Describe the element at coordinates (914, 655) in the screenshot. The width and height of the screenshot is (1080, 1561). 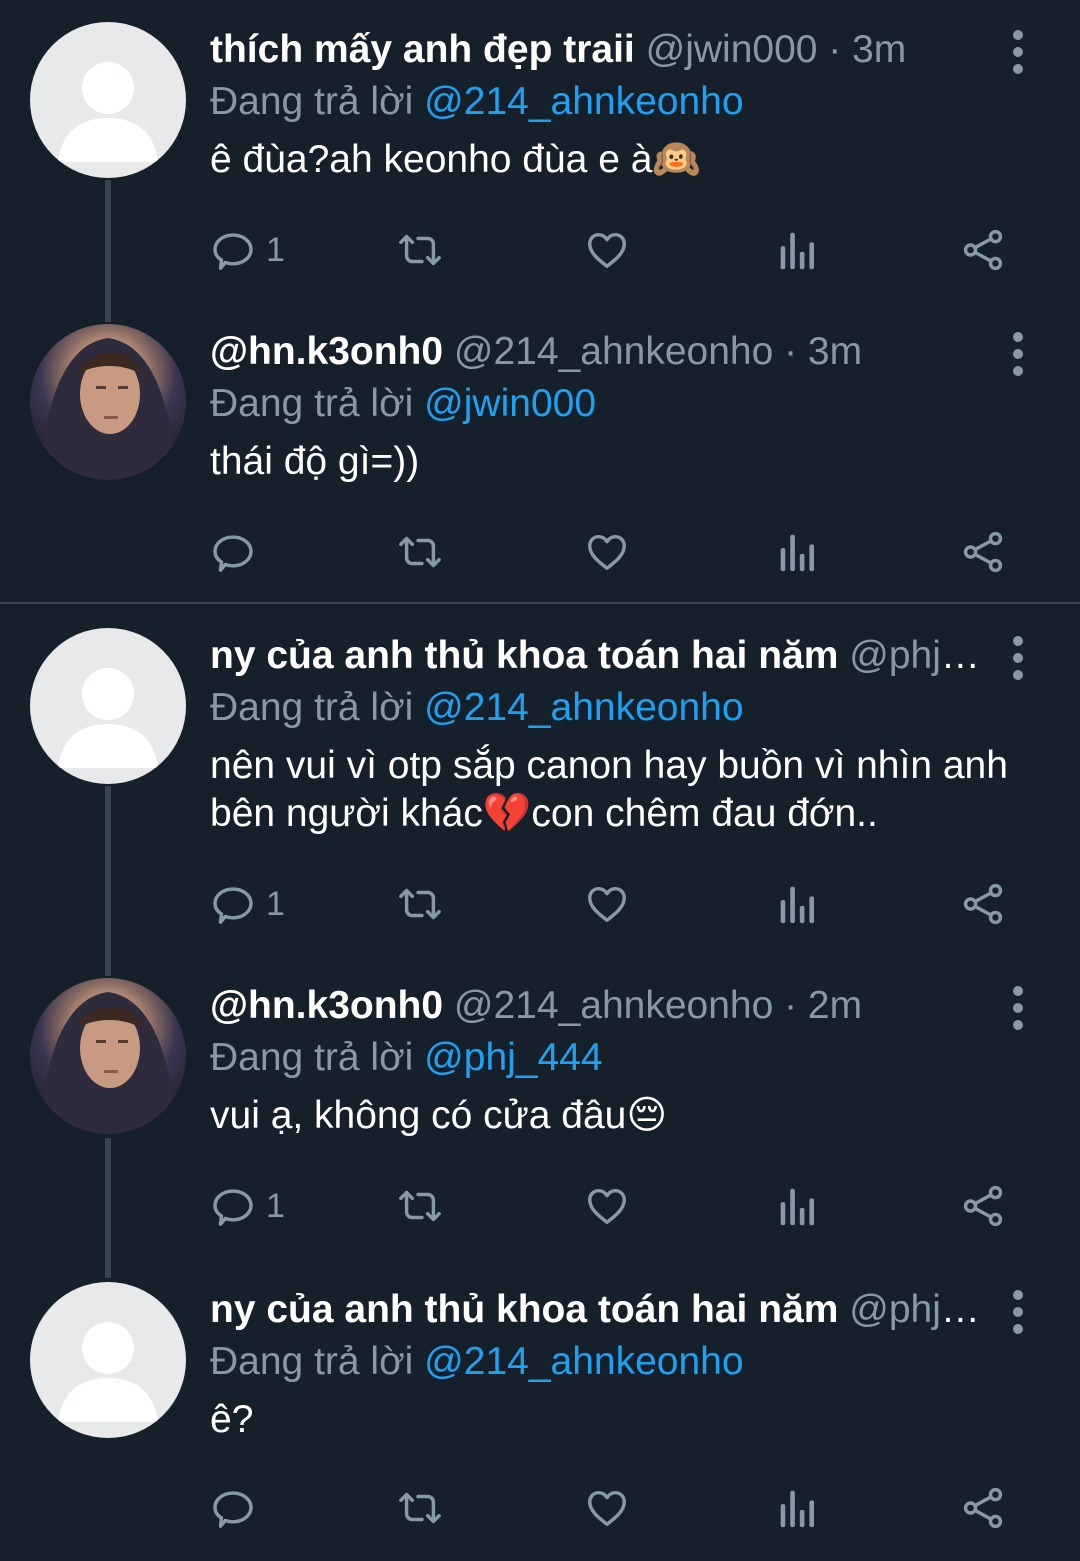
I see `handle-and-time: @phj_444 · 3m` at that location.